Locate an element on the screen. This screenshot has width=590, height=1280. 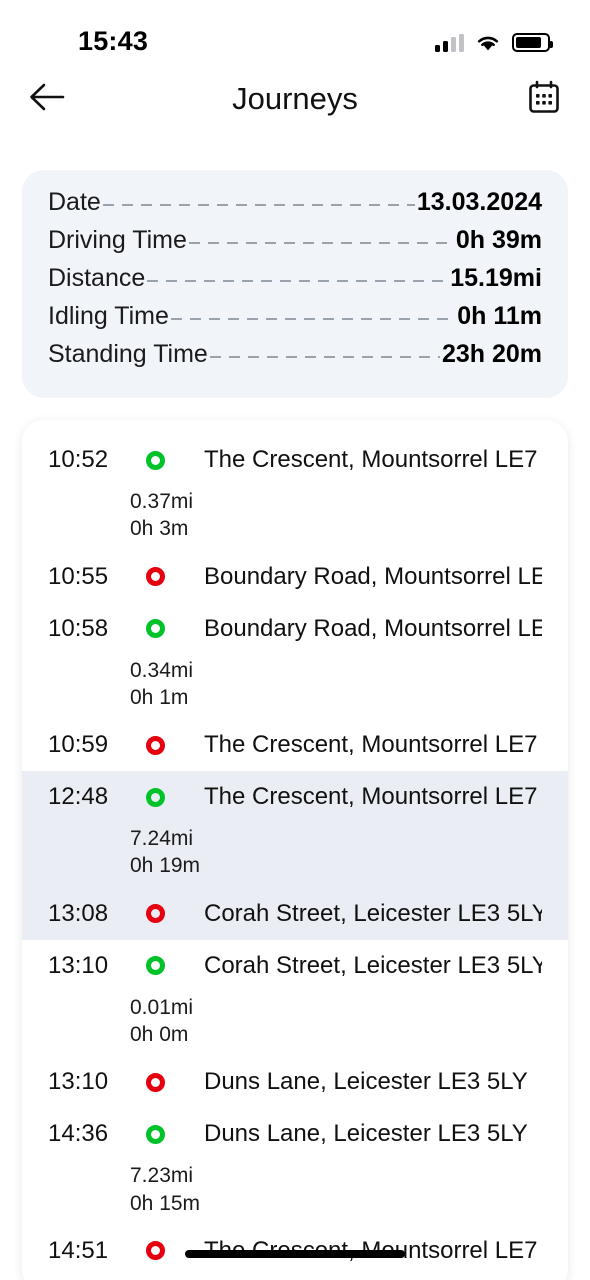
wifi-icon is located at coordinates (488, 42).